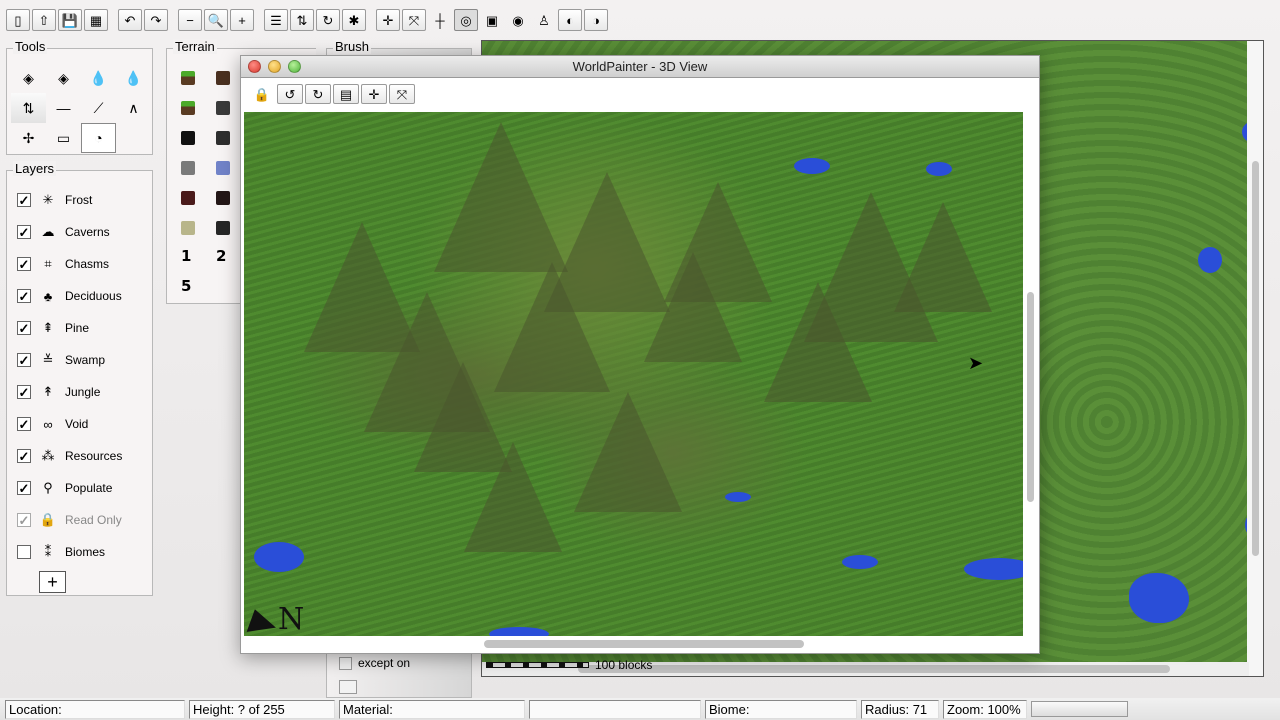 This screenshot has height=720, width=1280. What do you see at coordinates (188, 138) in the screenshot?
I see `terrain-obsidian-block` at bounding box center [188, 138].